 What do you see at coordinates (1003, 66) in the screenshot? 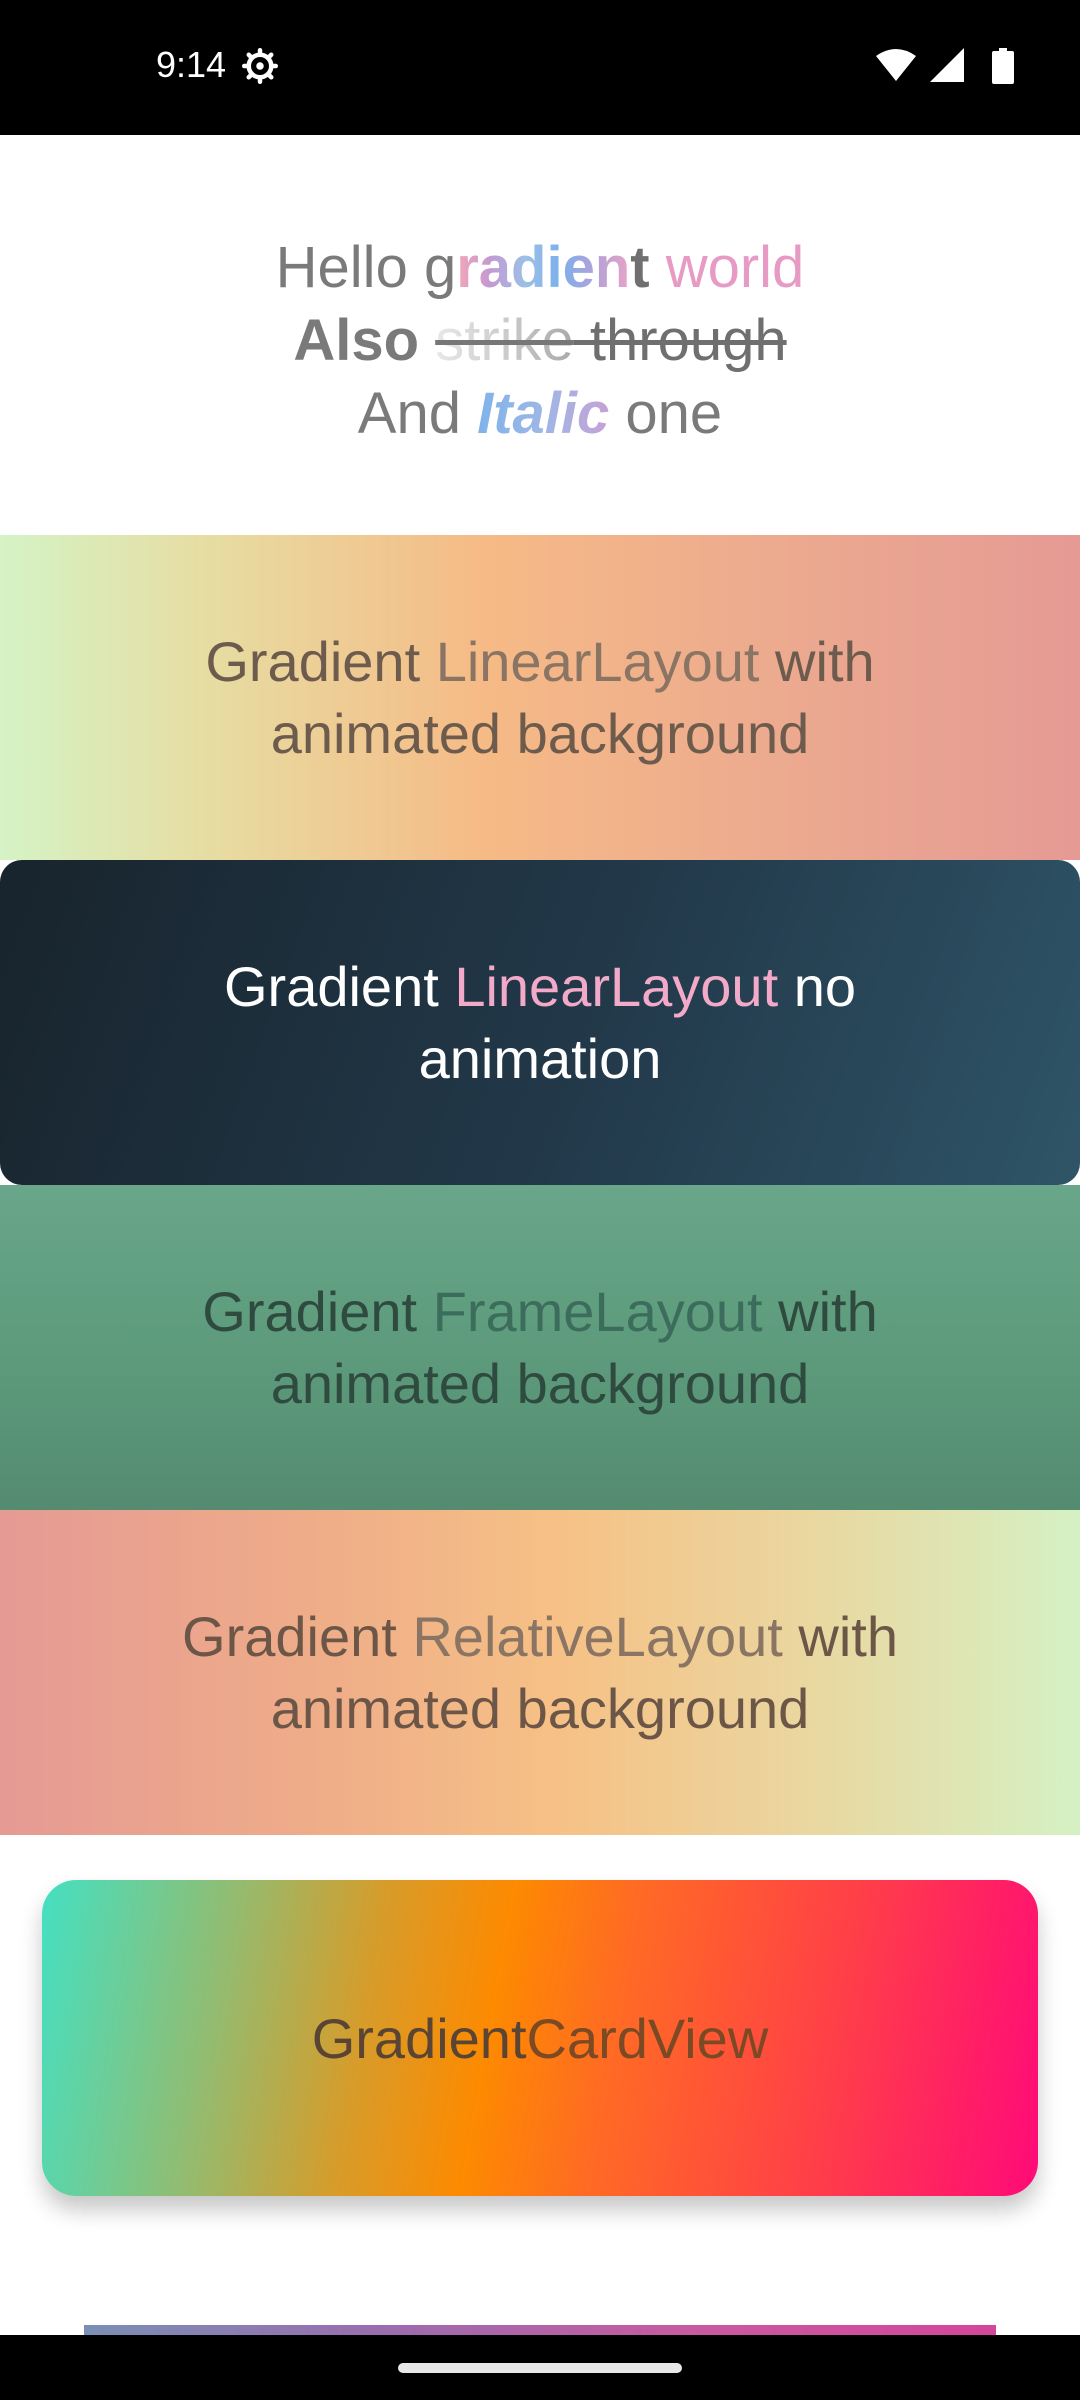
I see `battery-icon` at bounding box center [1003, 66].